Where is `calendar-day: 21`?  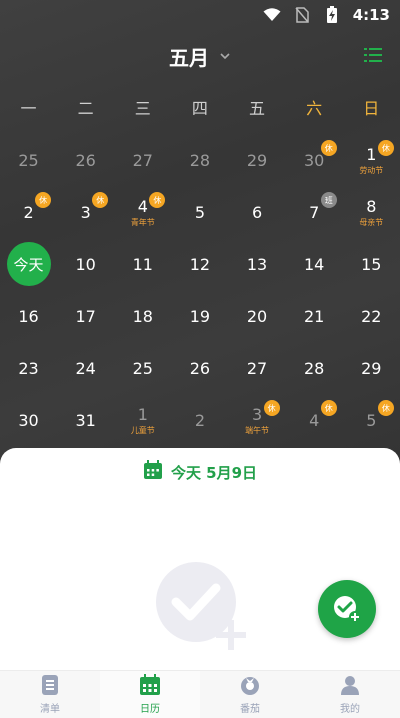
calendar-day: 21 is located at coordinates (314, 316).